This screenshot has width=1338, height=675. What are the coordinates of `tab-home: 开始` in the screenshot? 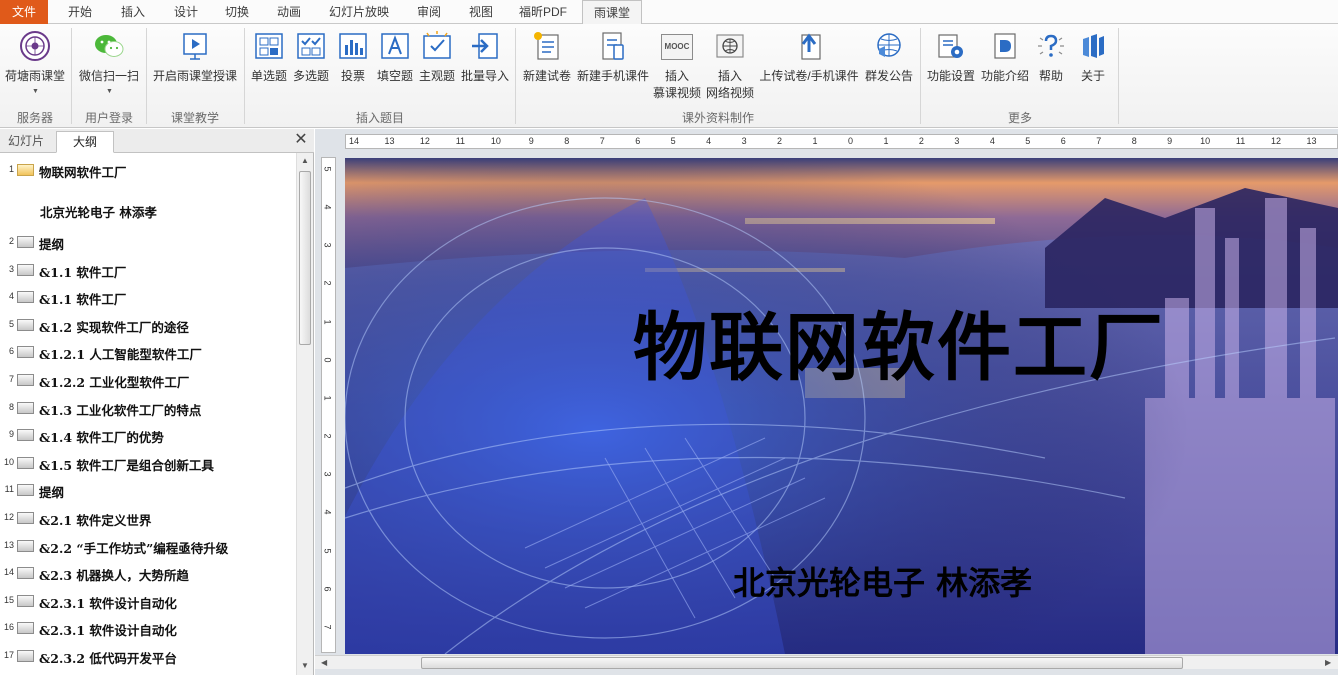 It's located at (80, 12).